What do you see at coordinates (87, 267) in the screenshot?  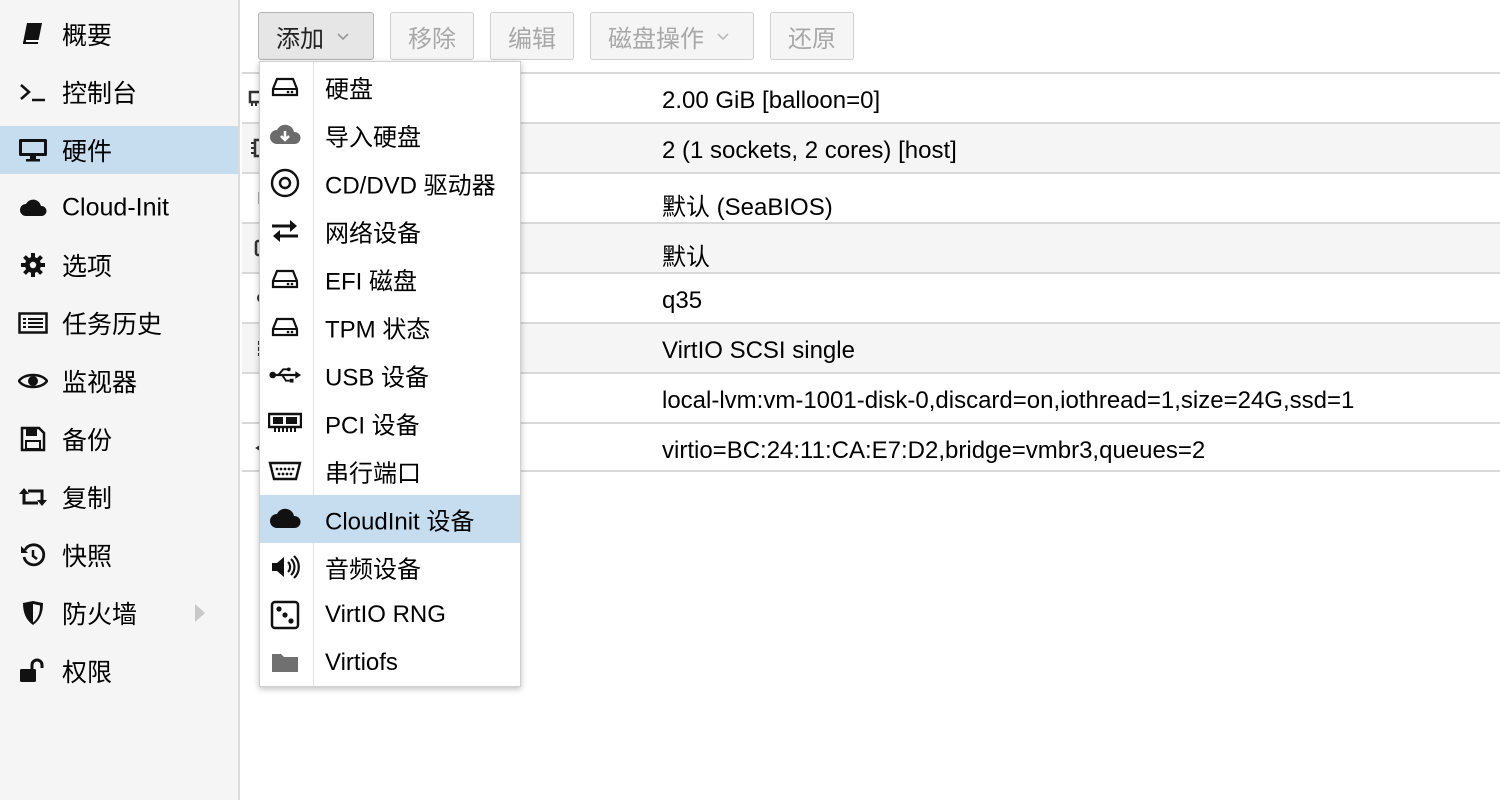 I see `sidebar-item-label: 选项` at bounding box center [87, 267].